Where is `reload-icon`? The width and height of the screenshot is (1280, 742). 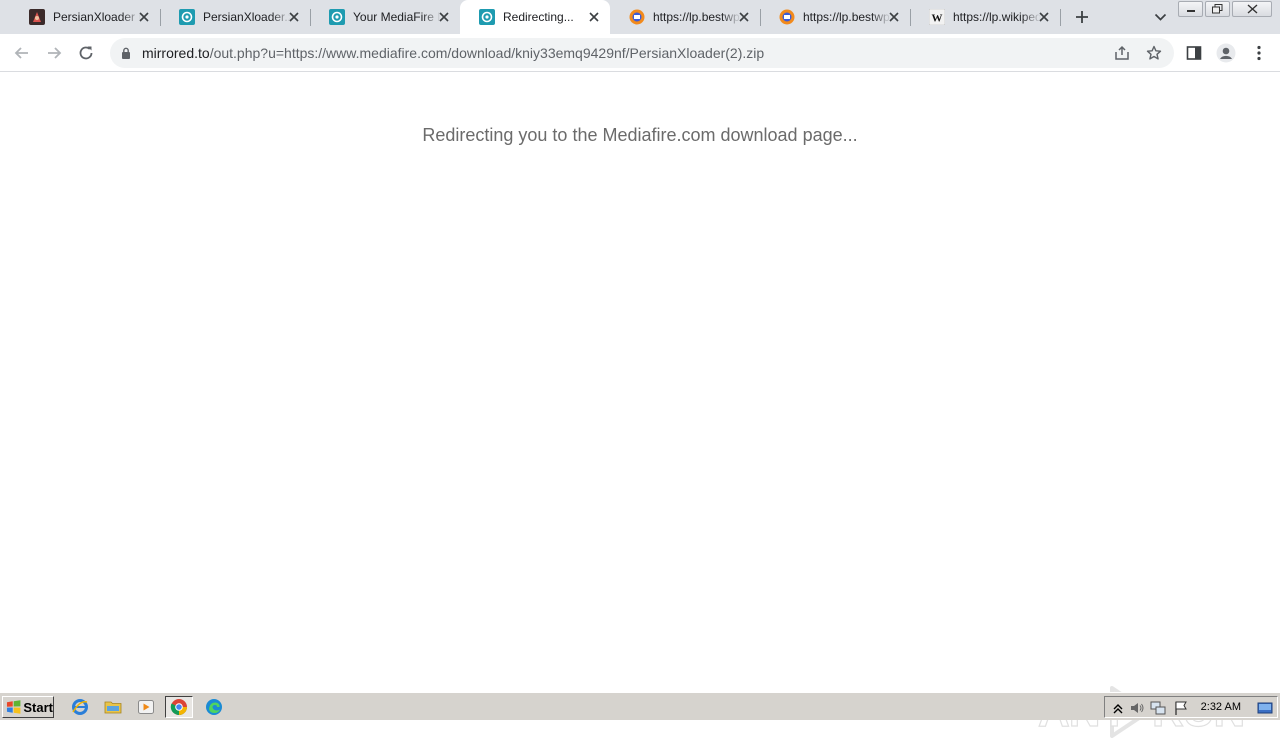 reload-icon is located at coordinates (86, 53).